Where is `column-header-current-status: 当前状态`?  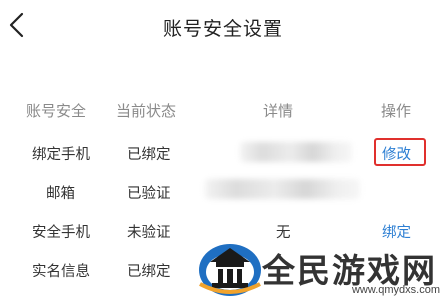
column-header-current-status: 当前状态 is located at coordinates (146, 111).